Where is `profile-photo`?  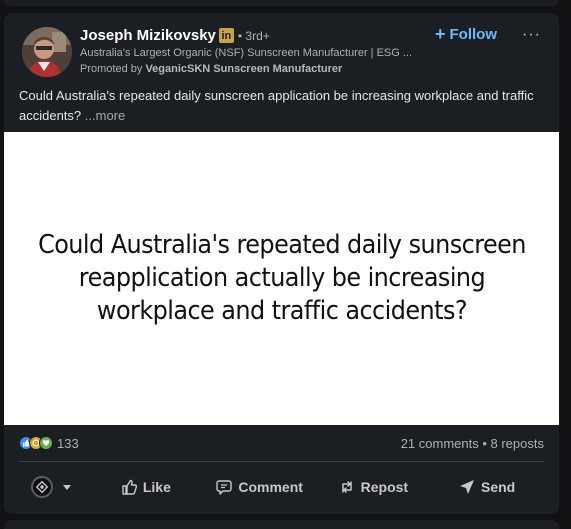 profile-photo is located at coordinates (47, 52).